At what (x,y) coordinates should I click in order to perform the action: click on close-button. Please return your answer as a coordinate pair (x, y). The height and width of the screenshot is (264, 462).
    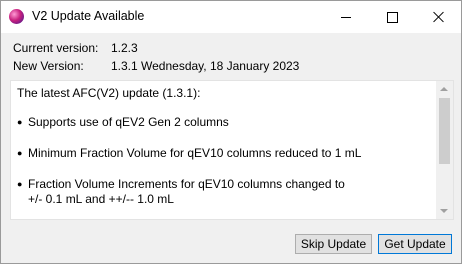
    Looking at the image, I should click on (438, 17).